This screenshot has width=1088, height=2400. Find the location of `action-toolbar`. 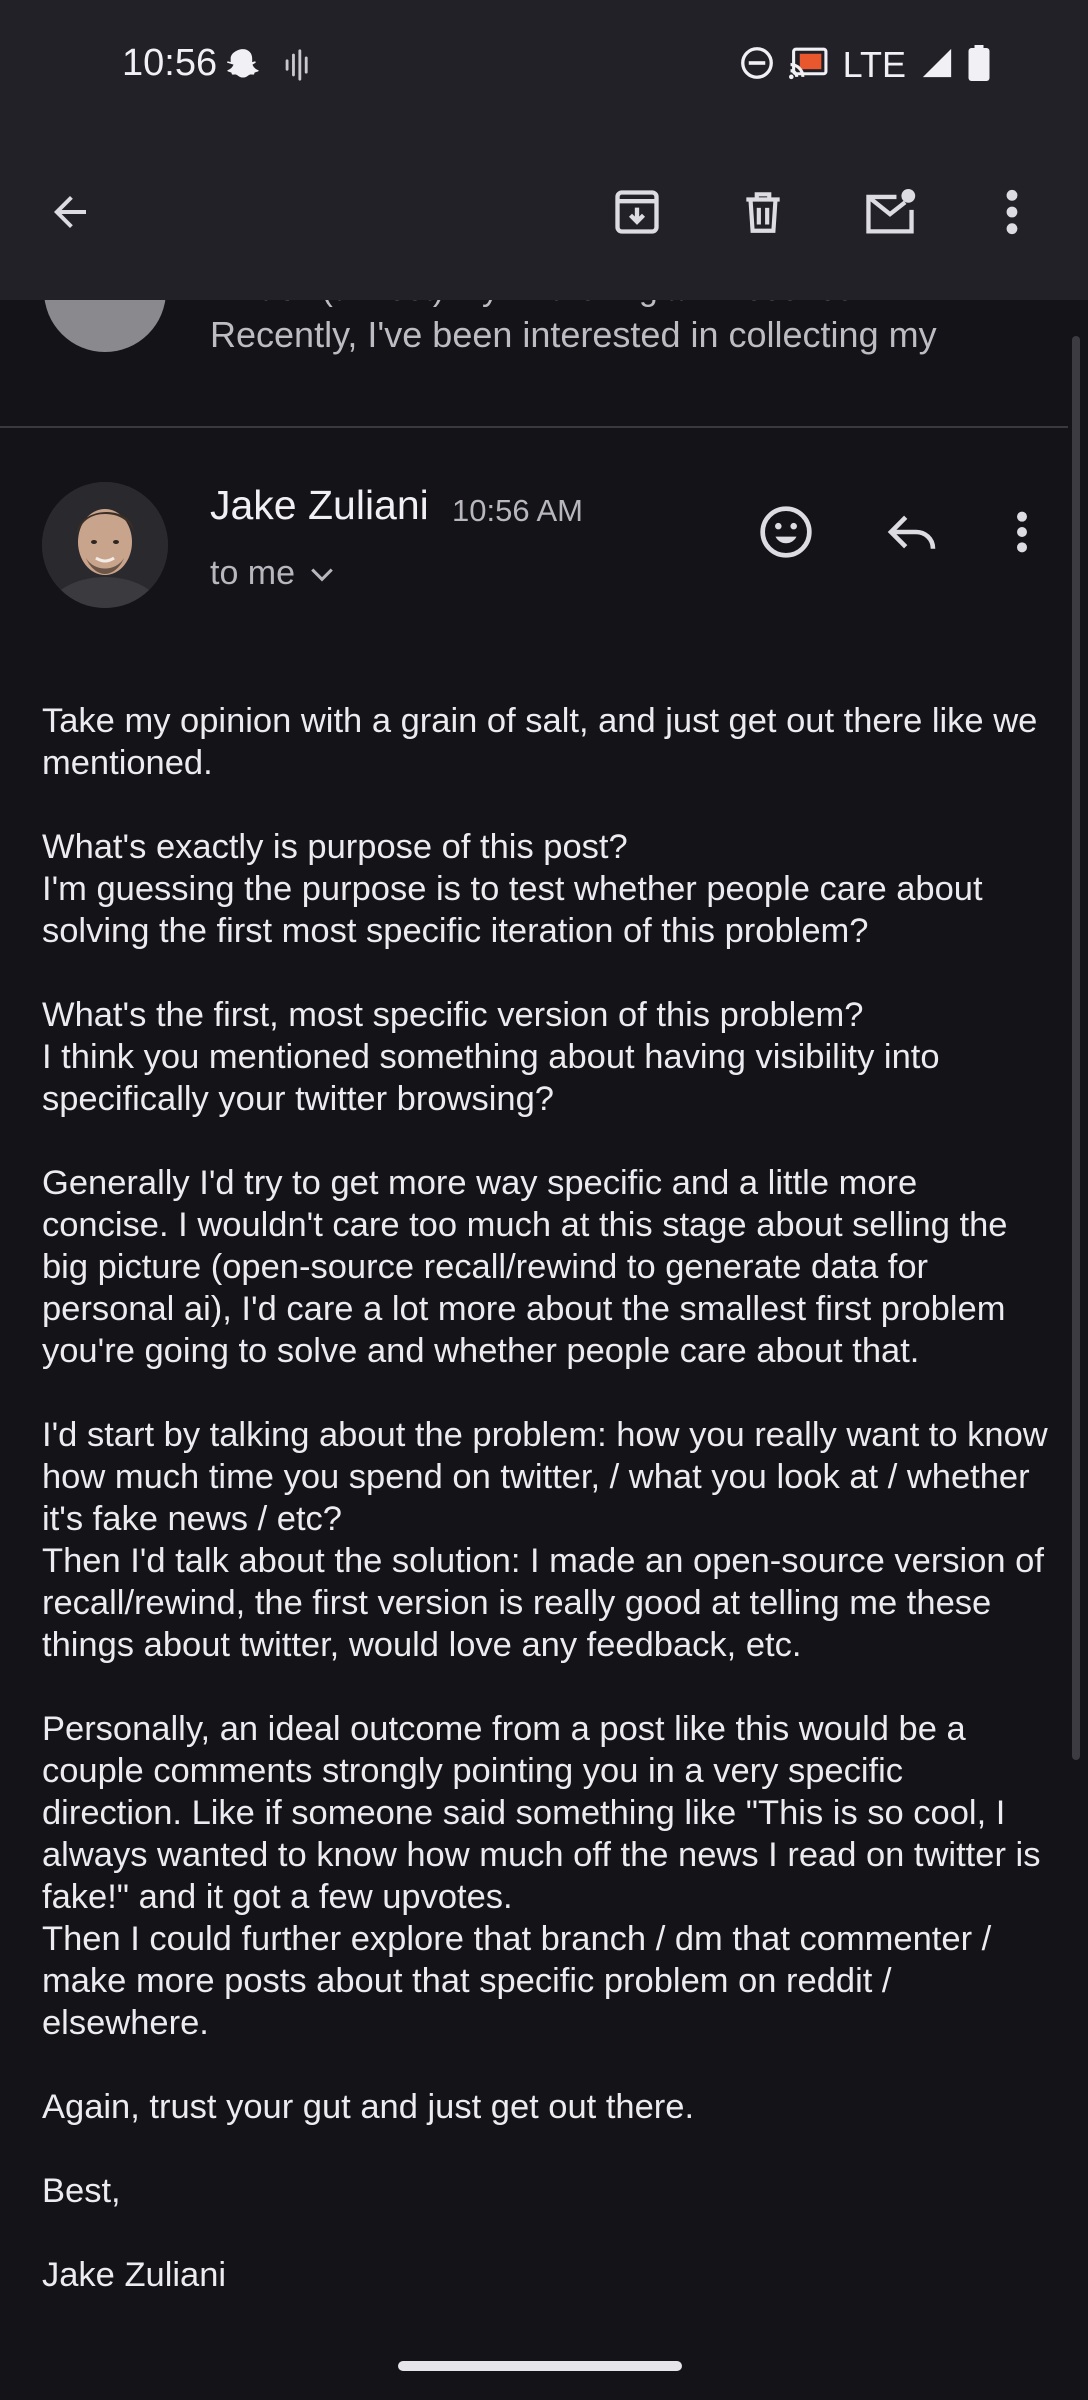

action-toolbar is located at coordinates (544, 217).